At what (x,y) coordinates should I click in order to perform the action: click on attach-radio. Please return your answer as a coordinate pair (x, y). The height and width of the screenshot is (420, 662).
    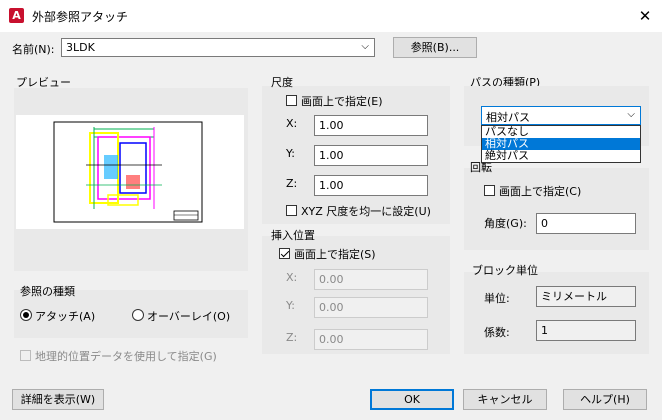
    Looking at the image, I should click on (26, 315).